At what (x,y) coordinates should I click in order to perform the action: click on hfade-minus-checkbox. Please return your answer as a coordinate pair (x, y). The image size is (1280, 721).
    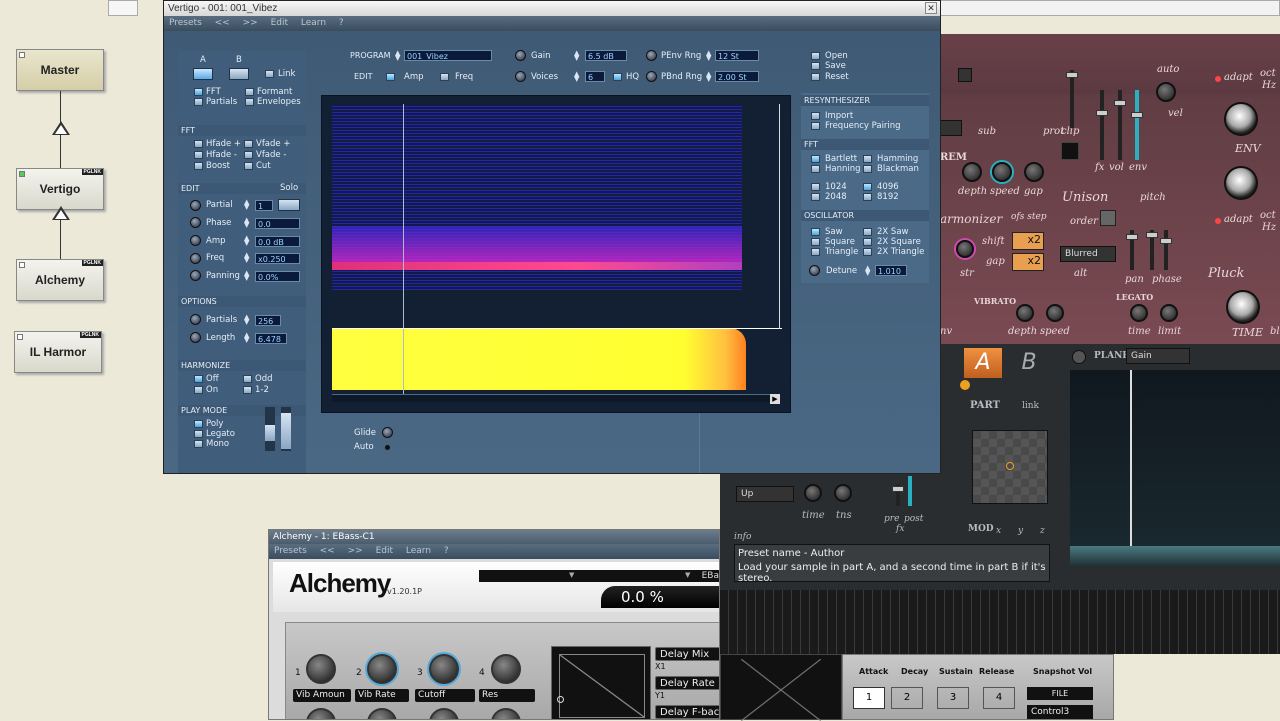
    Looking at the image, I should click on (198, 155).